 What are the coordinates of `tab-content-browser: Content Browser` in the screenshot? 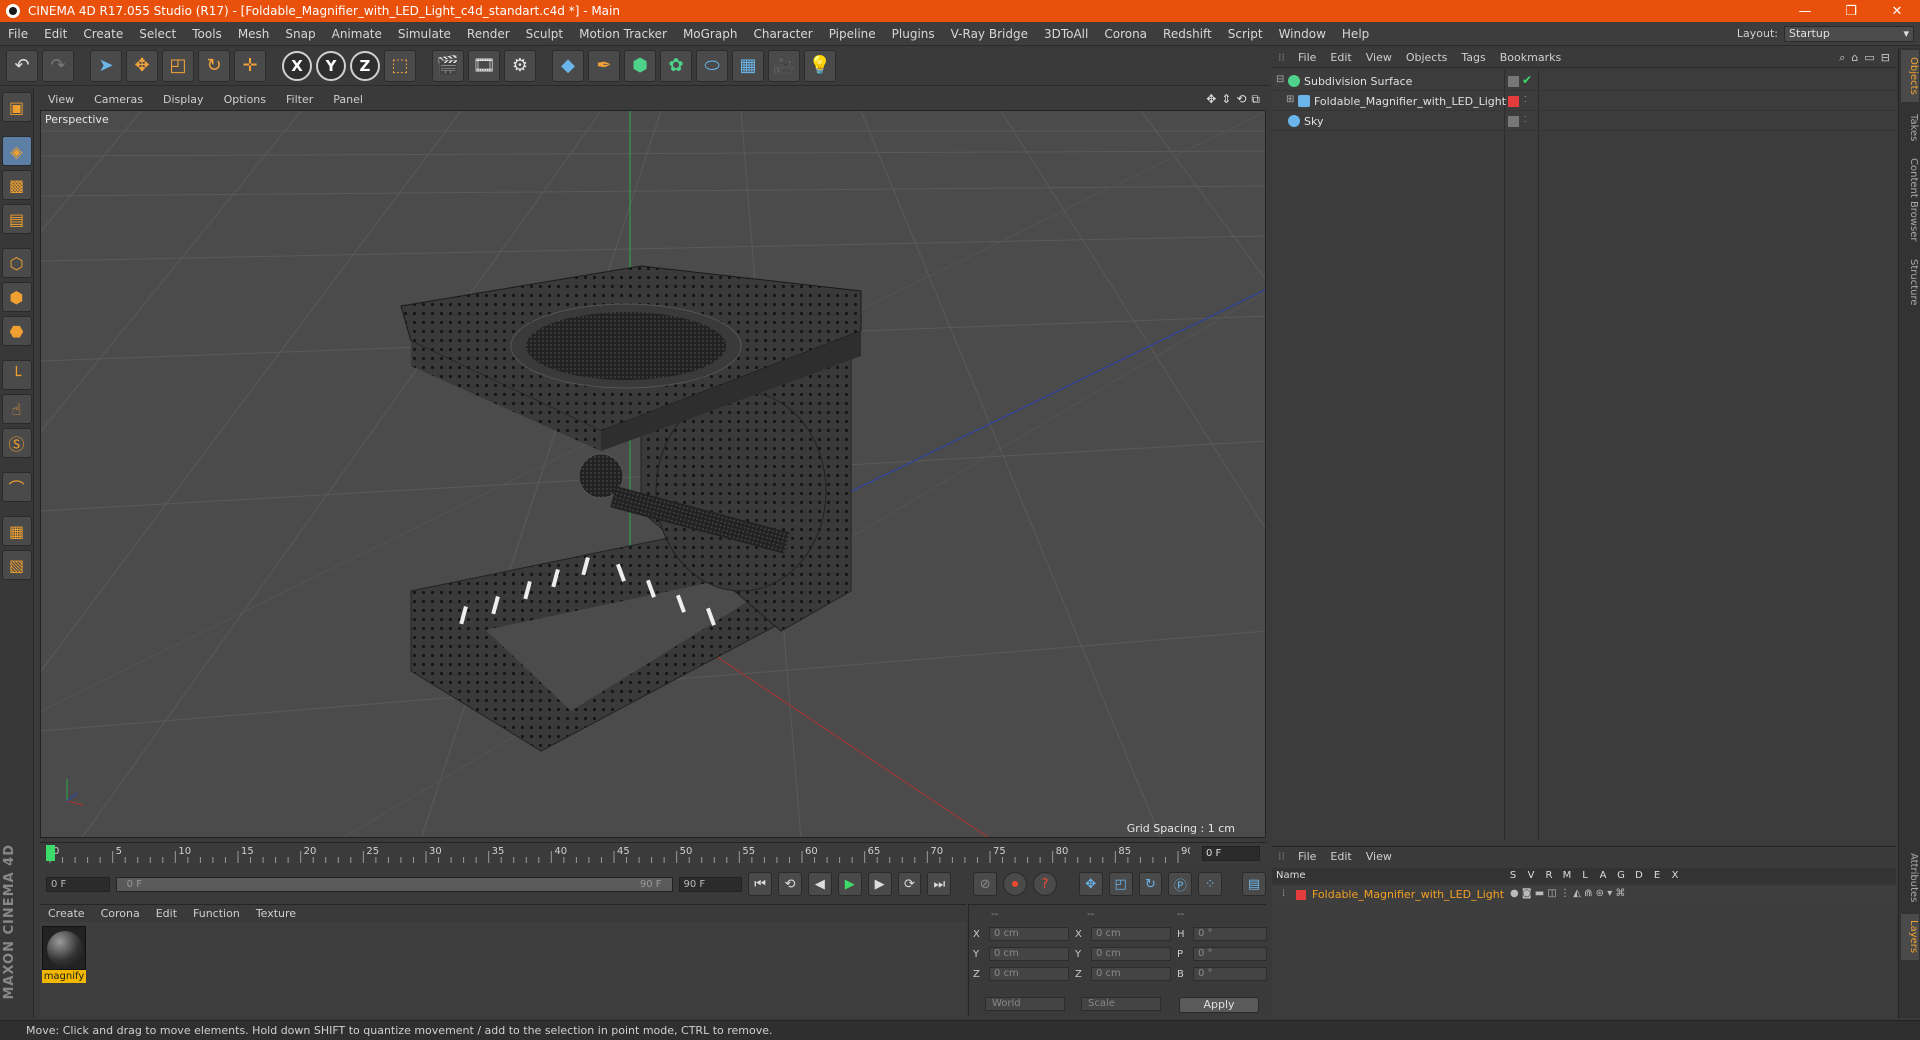 It's located at (1910, 200).